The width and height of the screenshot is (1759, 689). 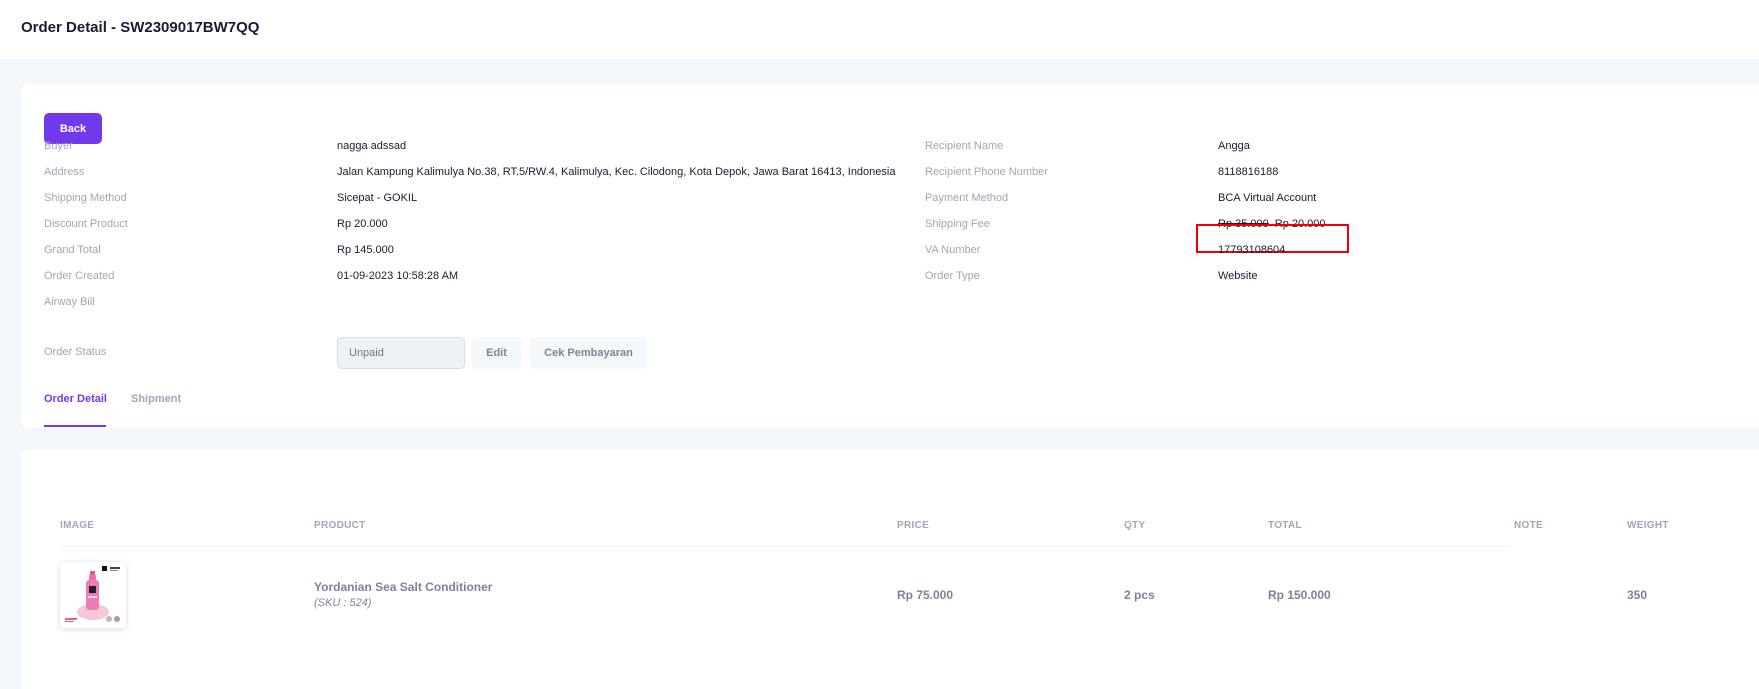 I want to click on tab-shipment: Shipment, so click(x=156, y=399).